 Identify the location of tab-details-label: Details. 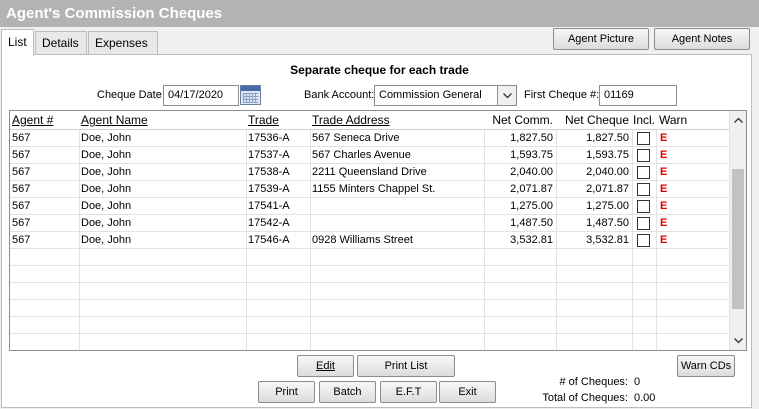
(60, 43).